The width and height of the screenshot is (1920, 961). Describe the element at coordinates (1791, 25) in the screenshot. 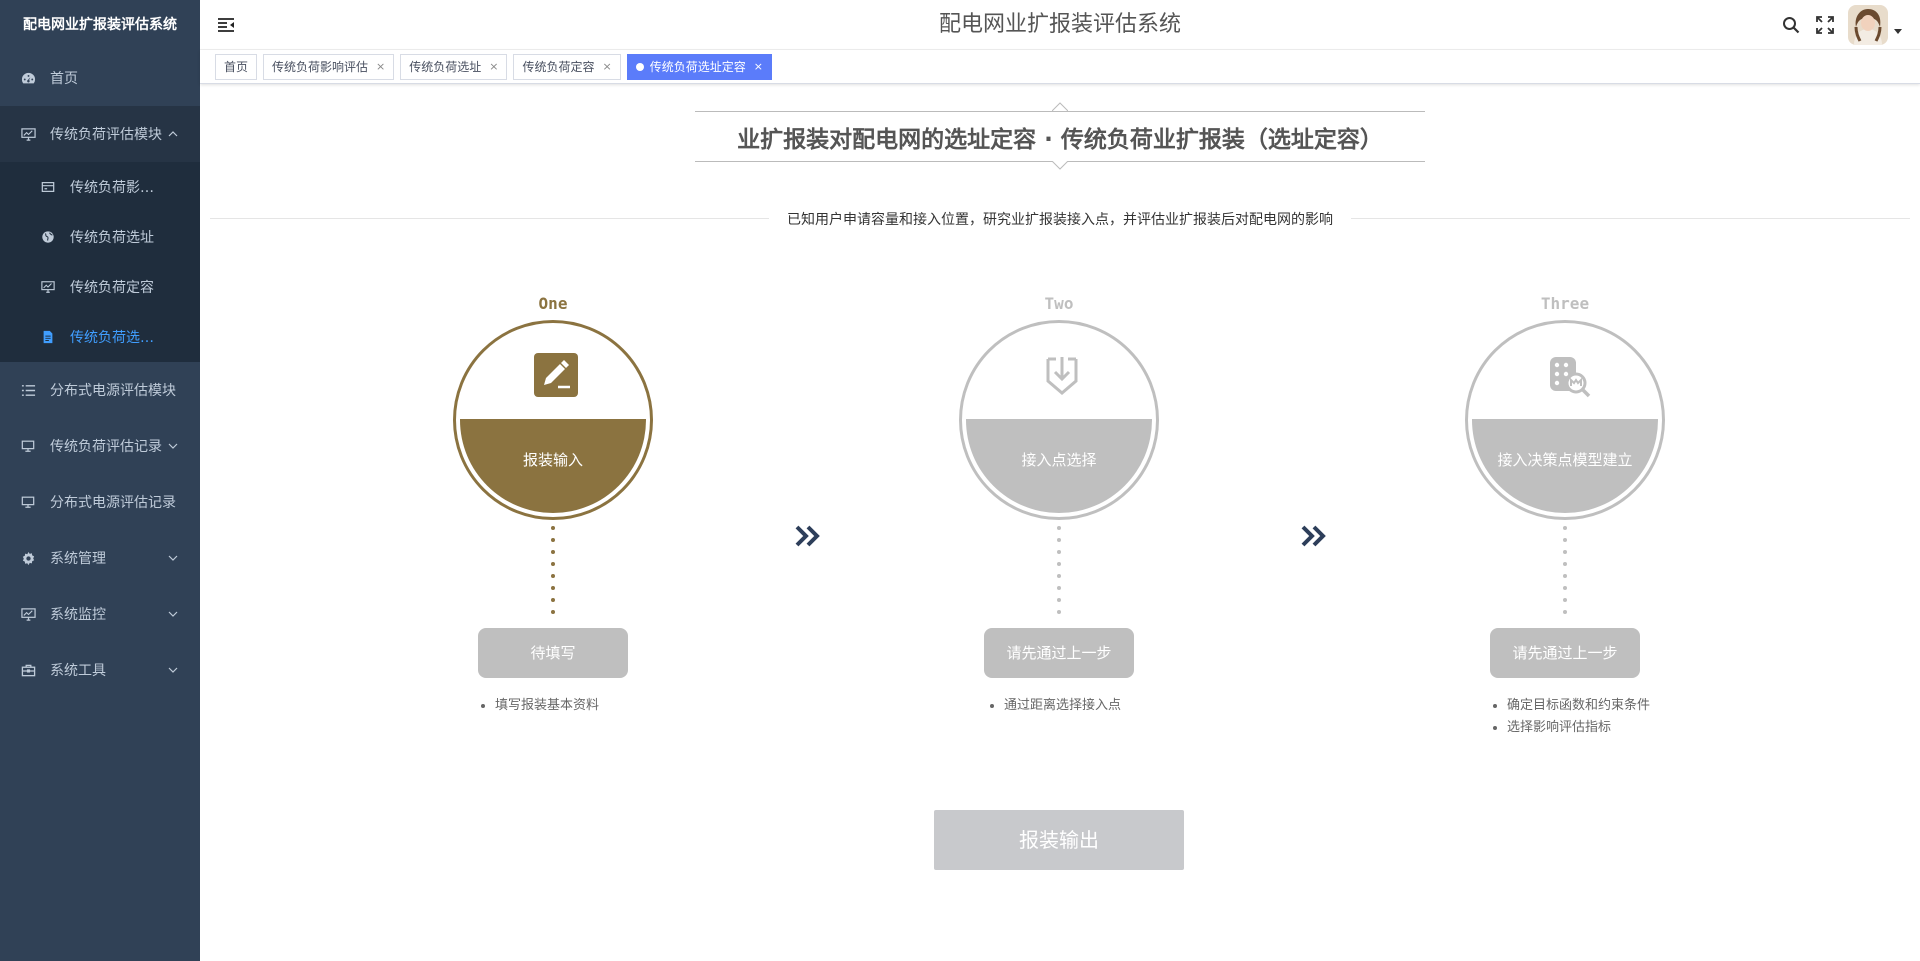

I see `search-icon` at that location.